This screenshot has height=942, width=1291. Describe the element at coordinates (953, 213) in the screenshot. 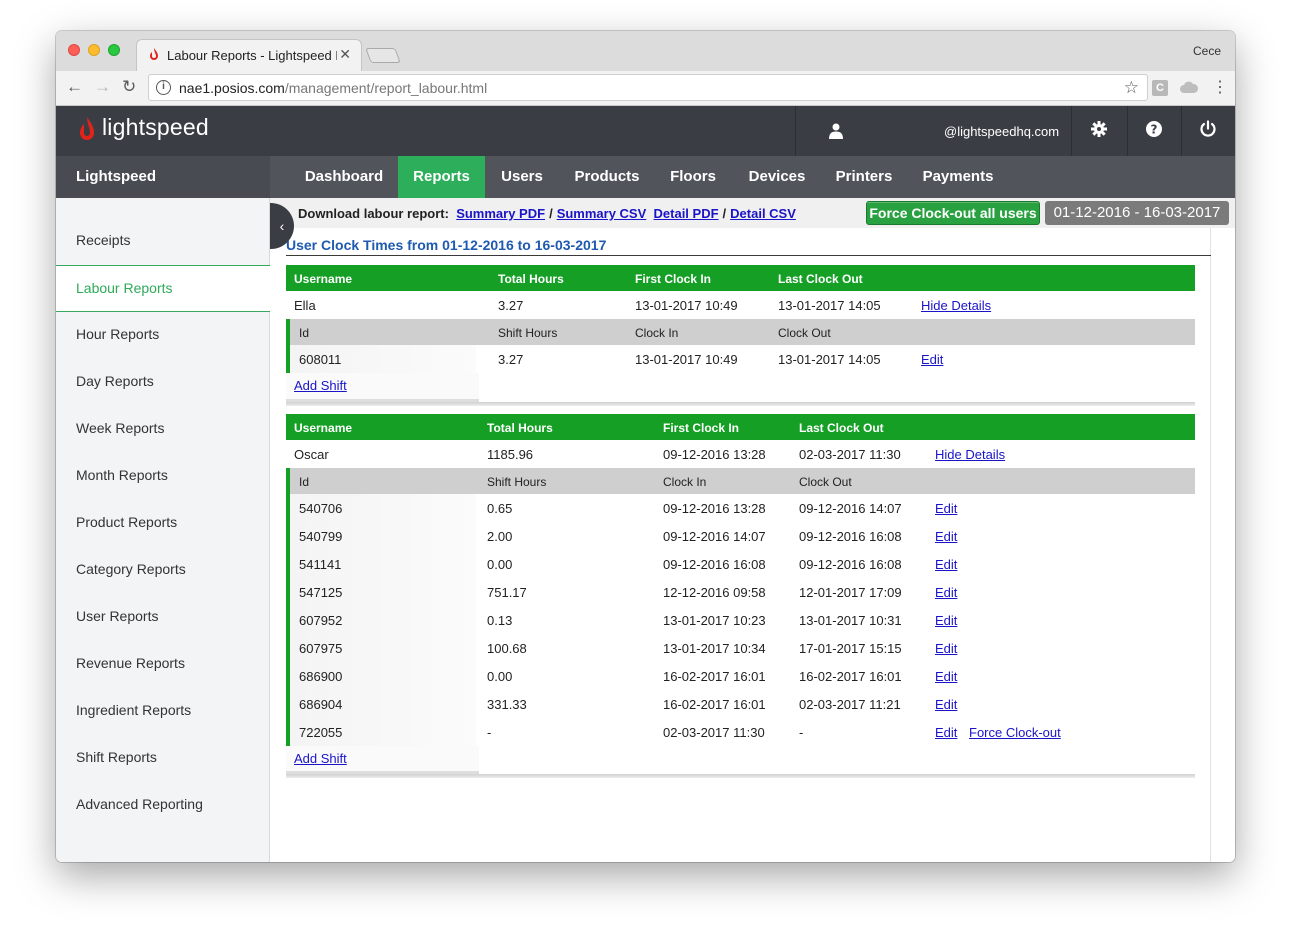

I see `force-clockout-all-button: Force Clock-out all users` at that location.